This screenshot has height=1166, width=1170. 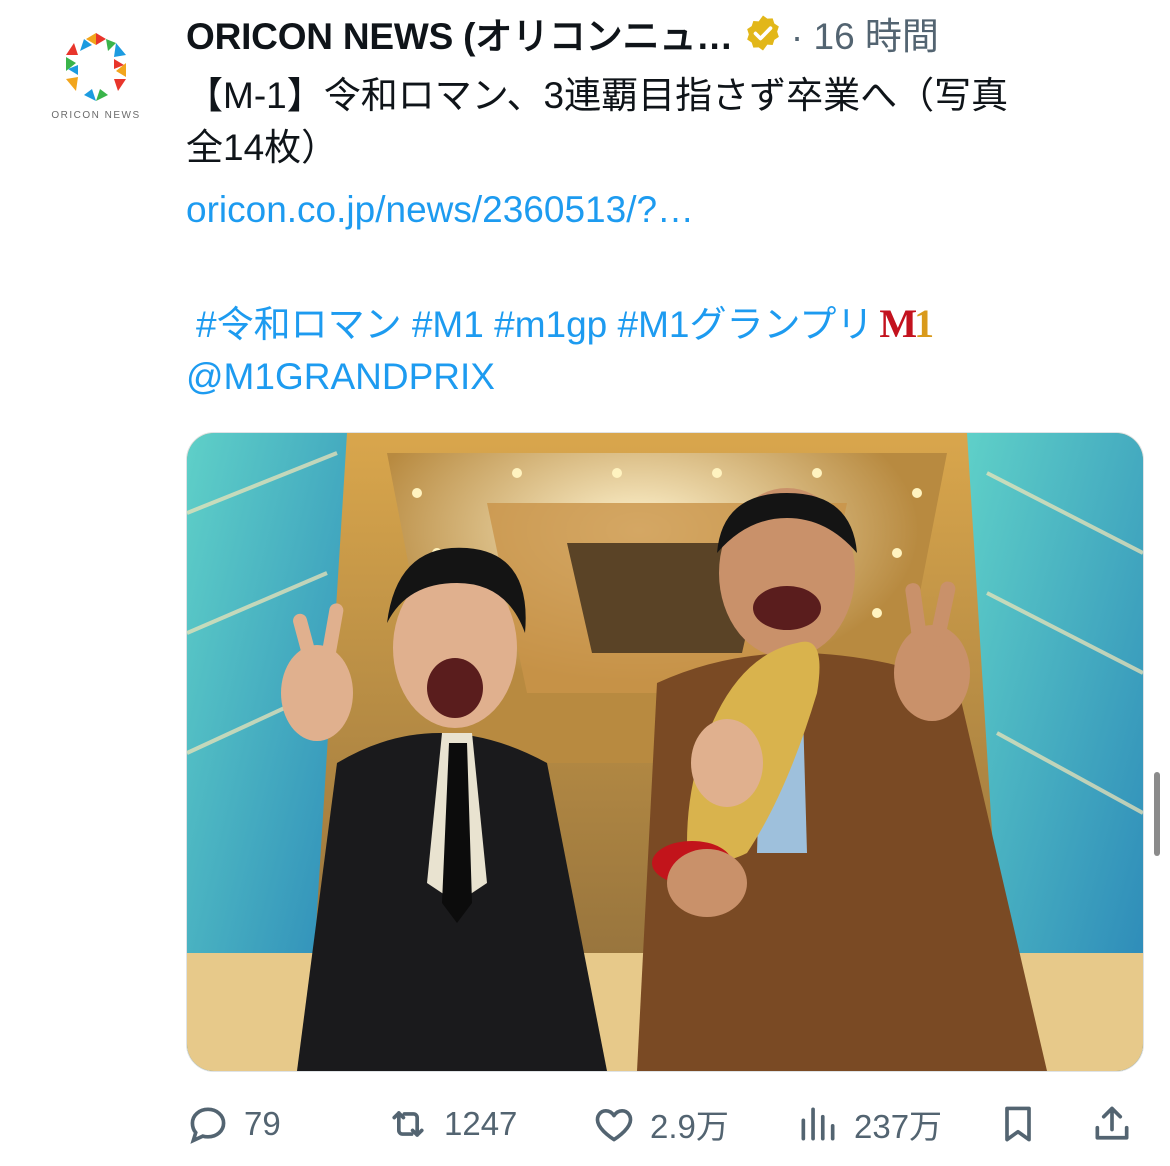 I want to click on views-count: 237万, so click(x=898, y=1126).